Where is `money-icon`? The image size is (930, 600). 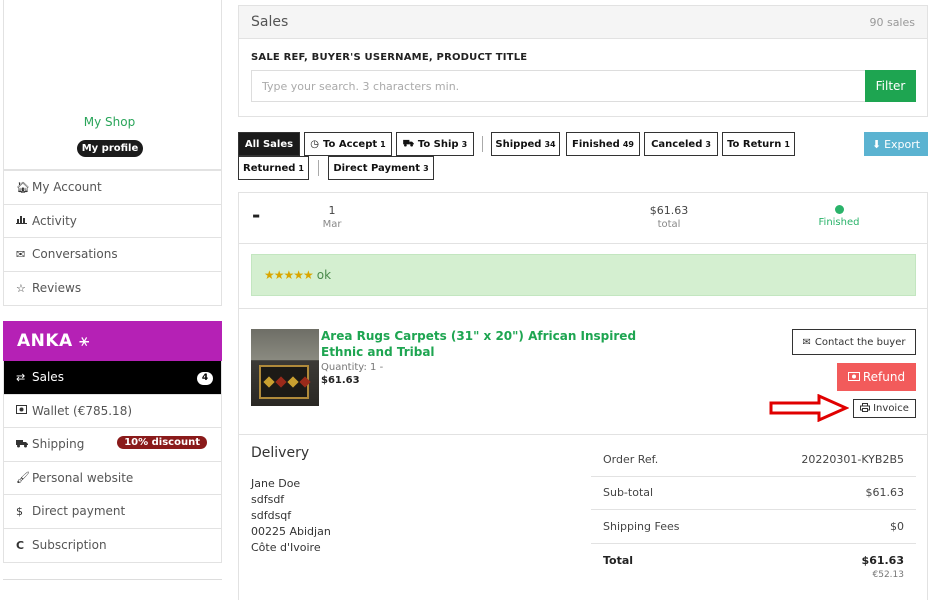
money-icon is located at coordinates (853, 377).